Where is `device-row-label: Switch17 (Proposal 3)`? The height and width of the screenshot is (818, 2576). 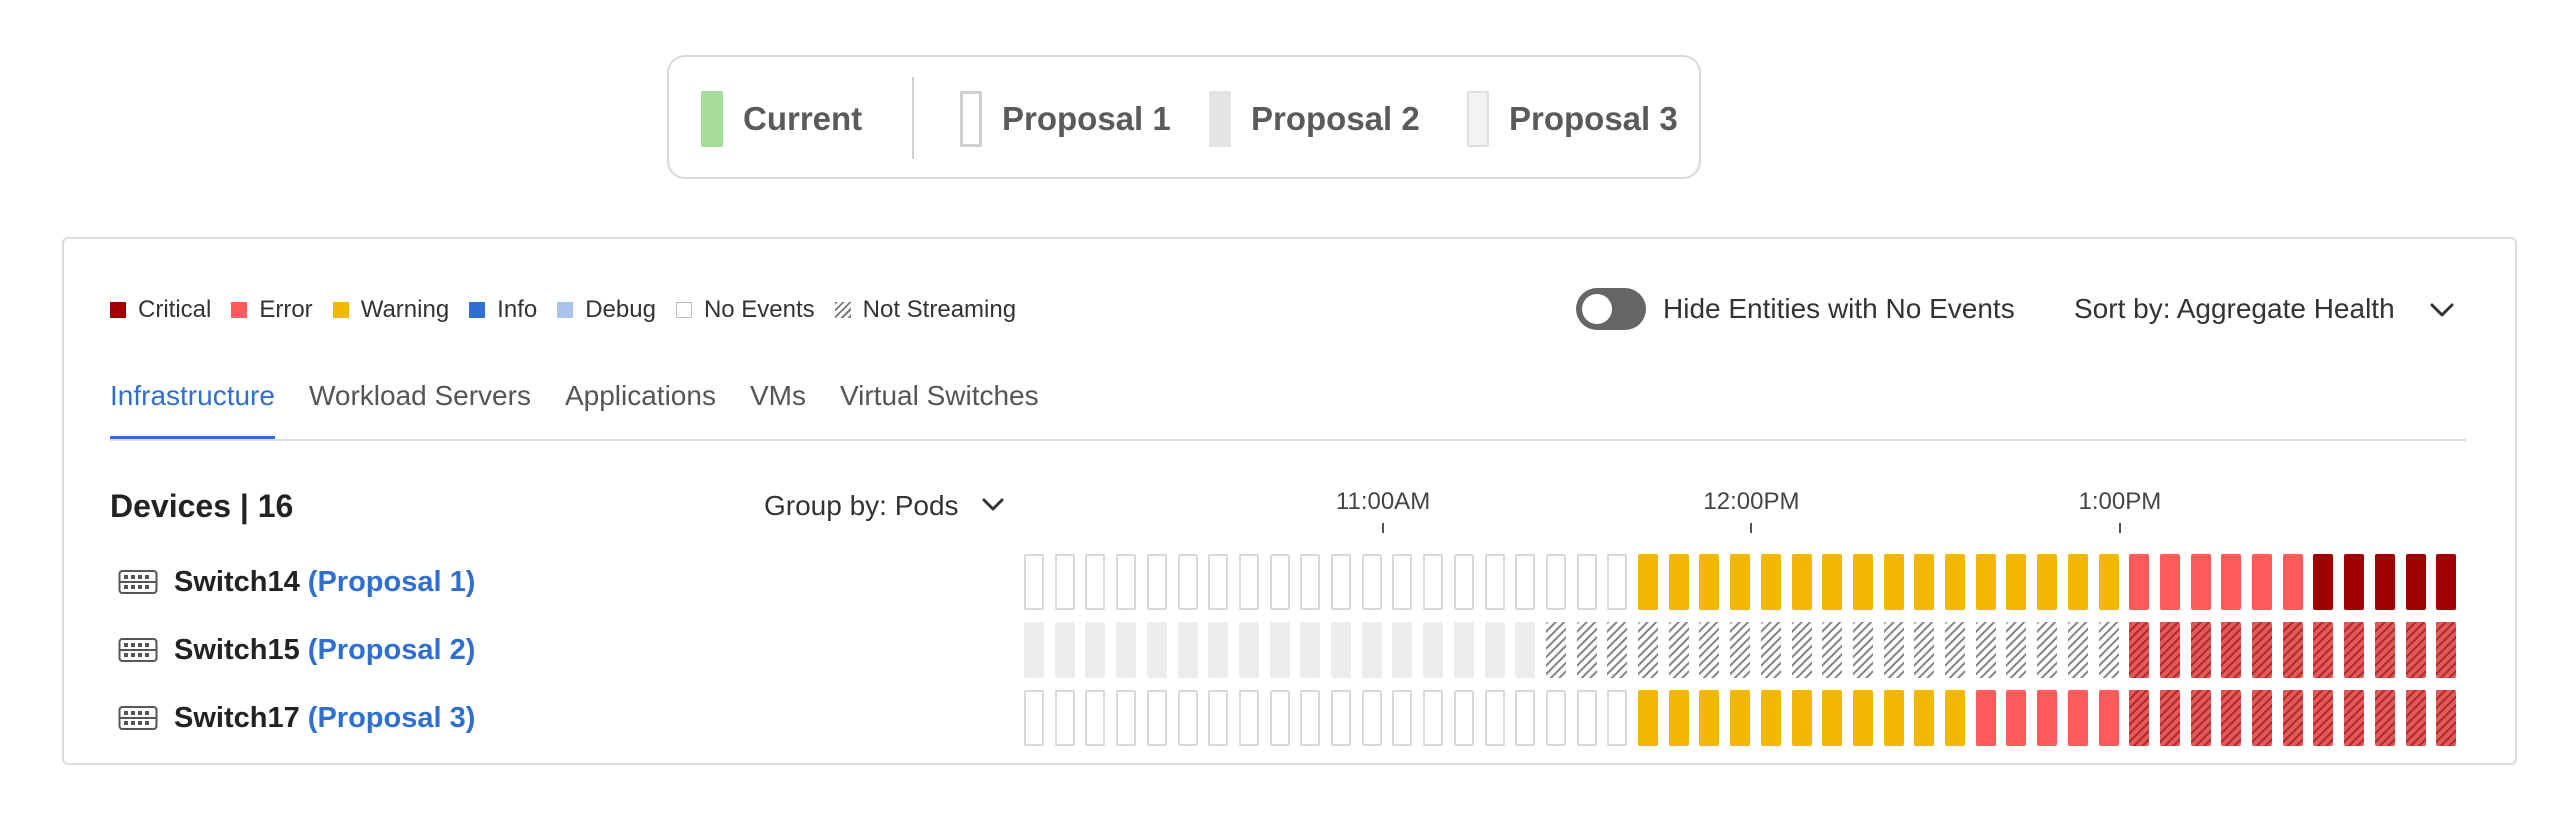 device-row-label: Switch17 (Proposal 3) is located at coordinates (324, 718).